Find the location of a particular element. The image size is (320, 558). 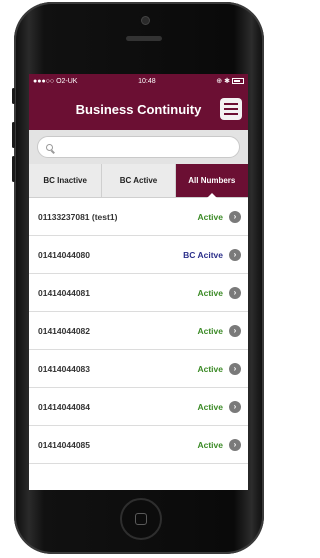

earpiece-speaker is located at coordinates (144, 38).